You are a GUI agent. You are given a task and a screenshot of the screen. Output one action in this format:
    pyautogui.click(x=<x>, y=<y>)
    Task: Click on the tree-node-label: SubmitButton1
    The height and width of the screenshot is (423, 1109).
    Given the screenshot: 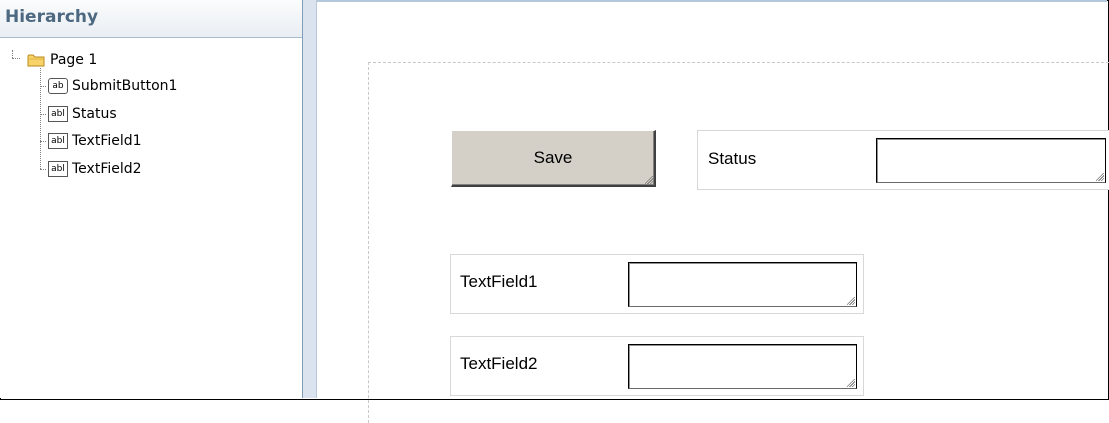 What is the action you would take?
    pyautogui.click(x=125, y=86)
    